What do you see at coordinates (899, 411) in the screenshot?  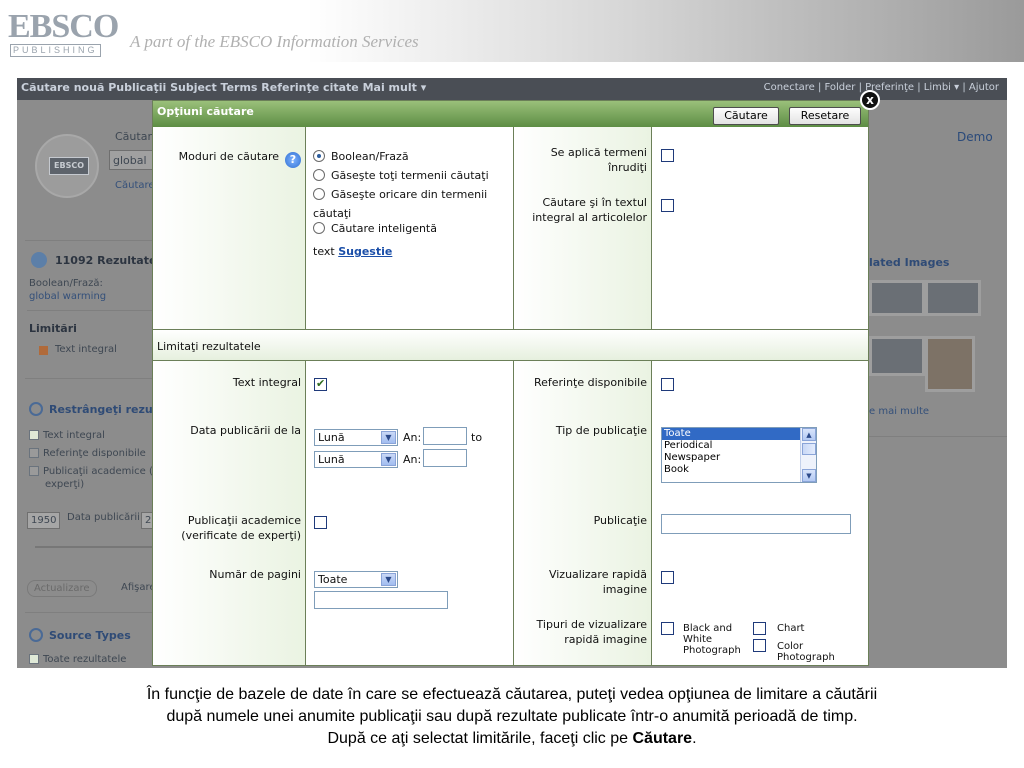 I see `more-images-link: e mai multe` at bounding box center [899, 411].